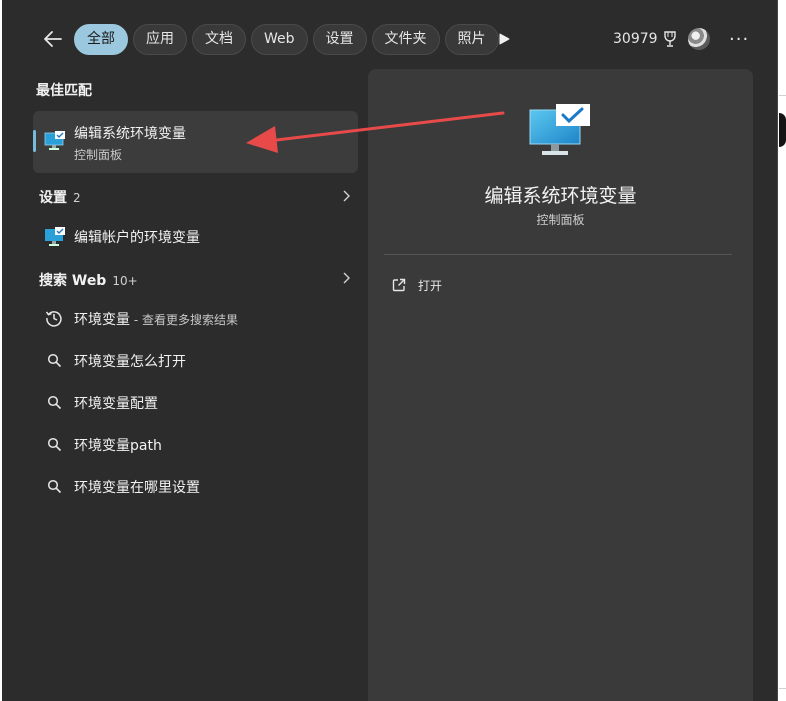  I want to click on tab-folders: 文件夹, so click(405, 39).